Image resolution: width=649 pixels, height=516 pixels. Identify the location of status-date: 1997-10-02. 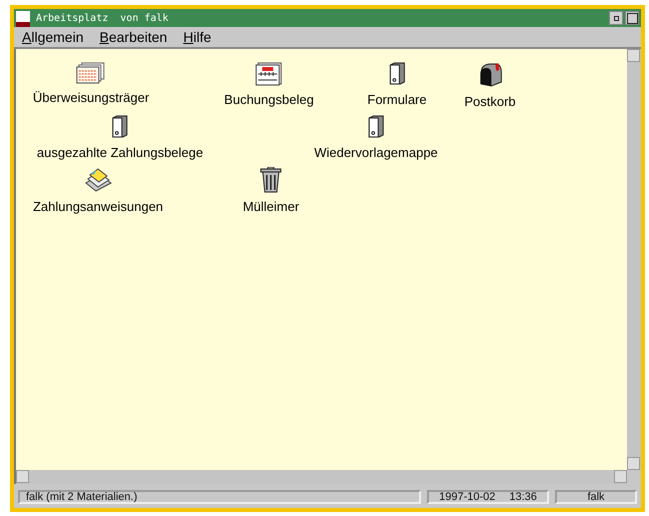
(467, 497).